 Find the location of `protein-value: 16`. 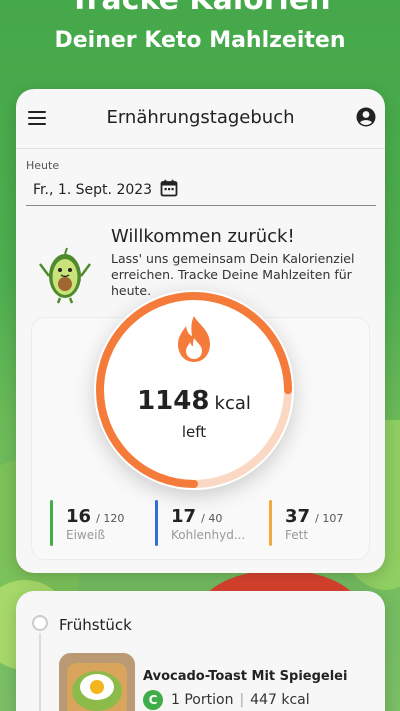

protein-value: 16 is located at coordinates (79, 516).